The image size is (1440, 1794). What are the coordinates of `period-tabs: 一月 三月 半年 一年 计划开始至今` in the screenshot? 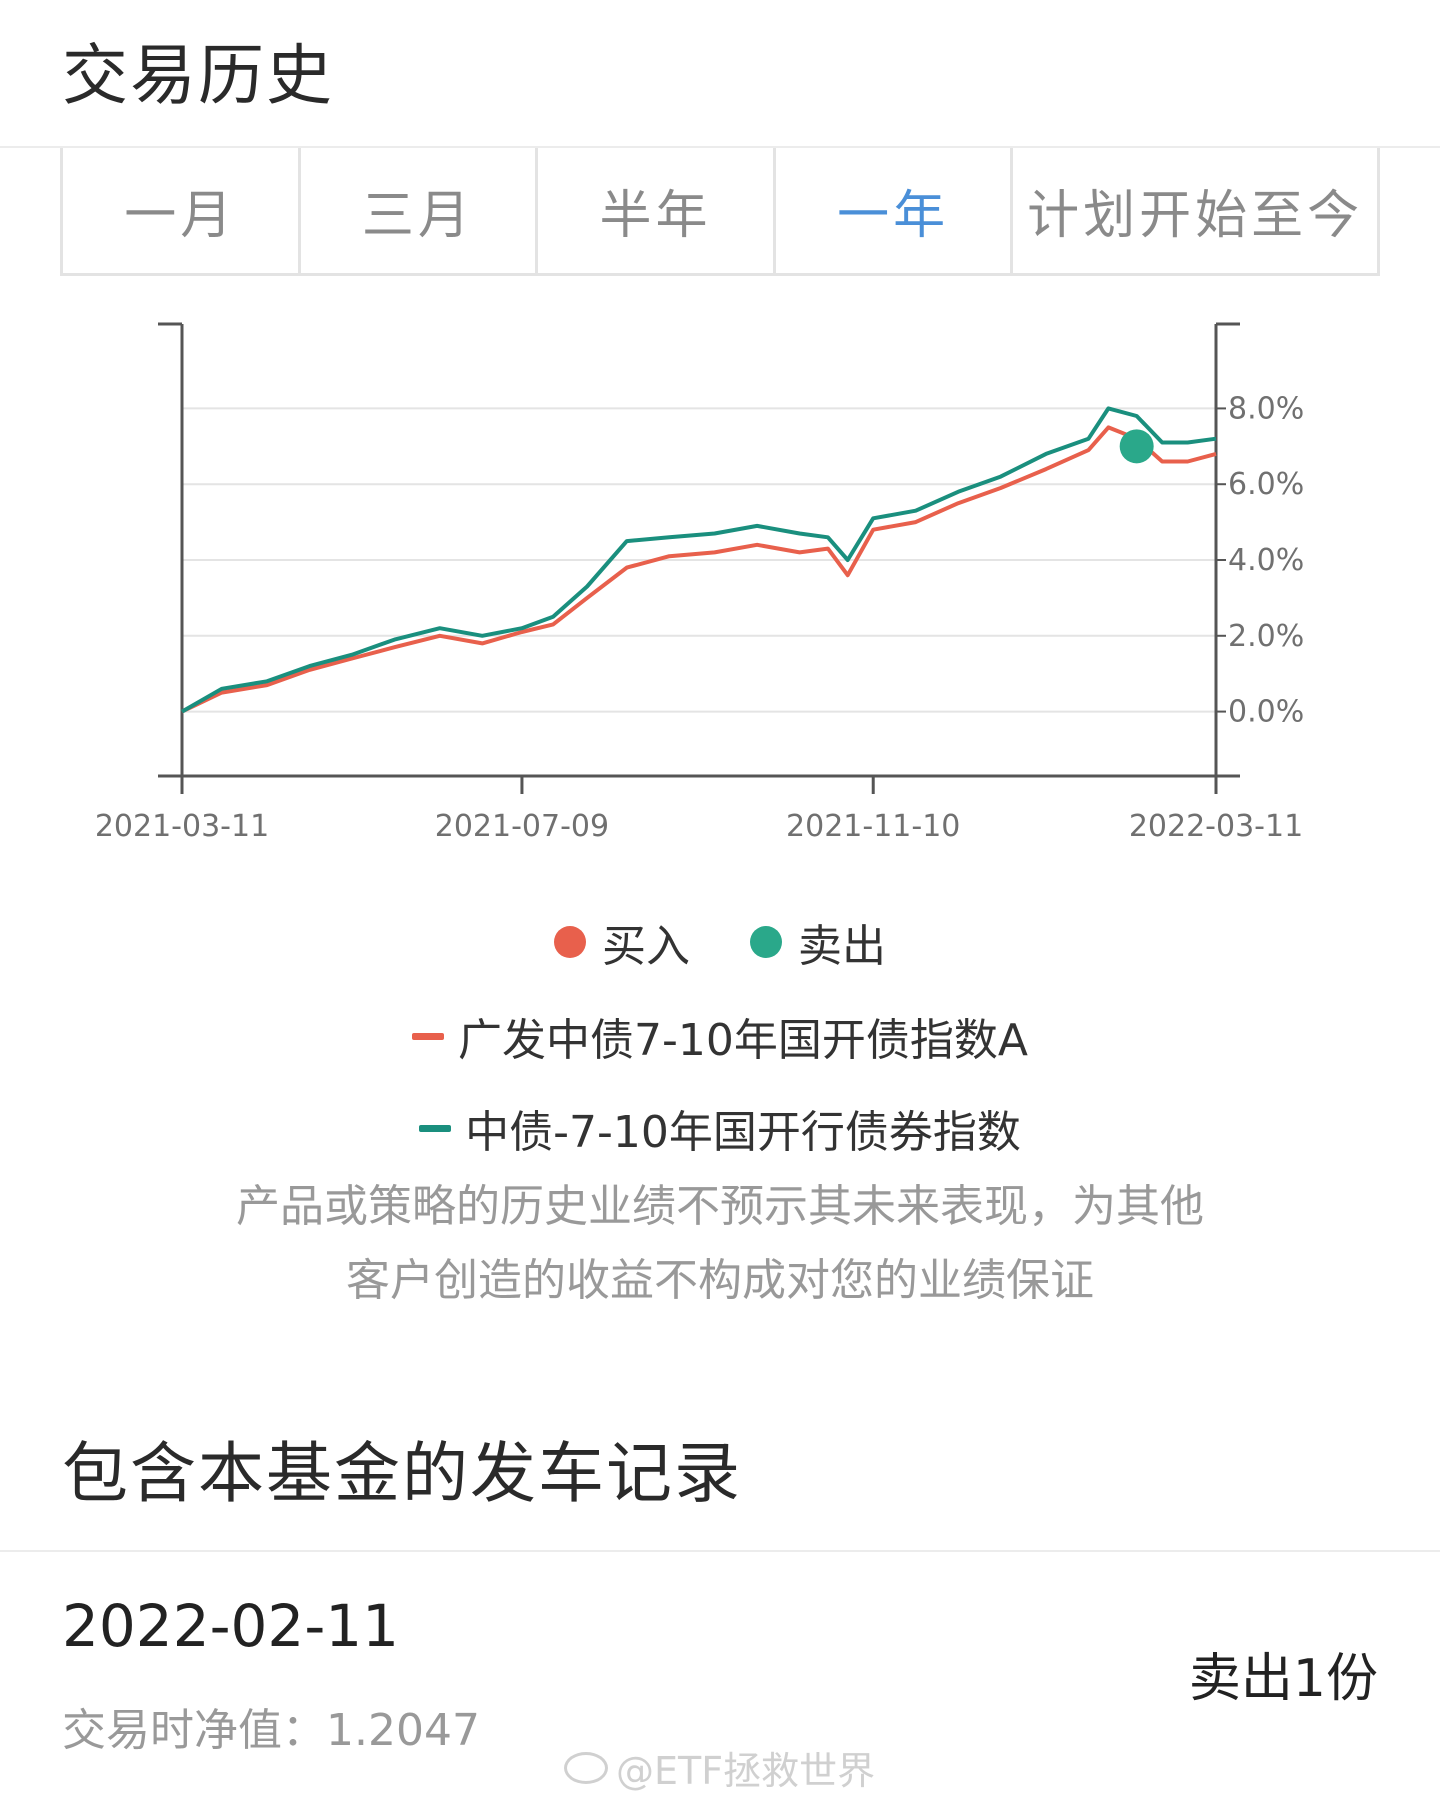 It's located at (720, 212).